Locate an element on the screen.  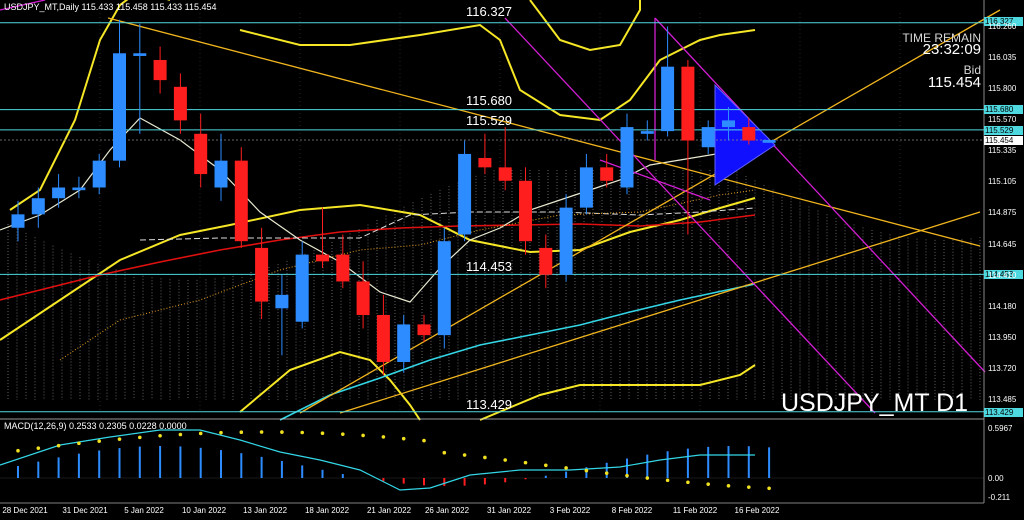
price-axis-tick: 113.720 is located at coordinates (1002, 368).